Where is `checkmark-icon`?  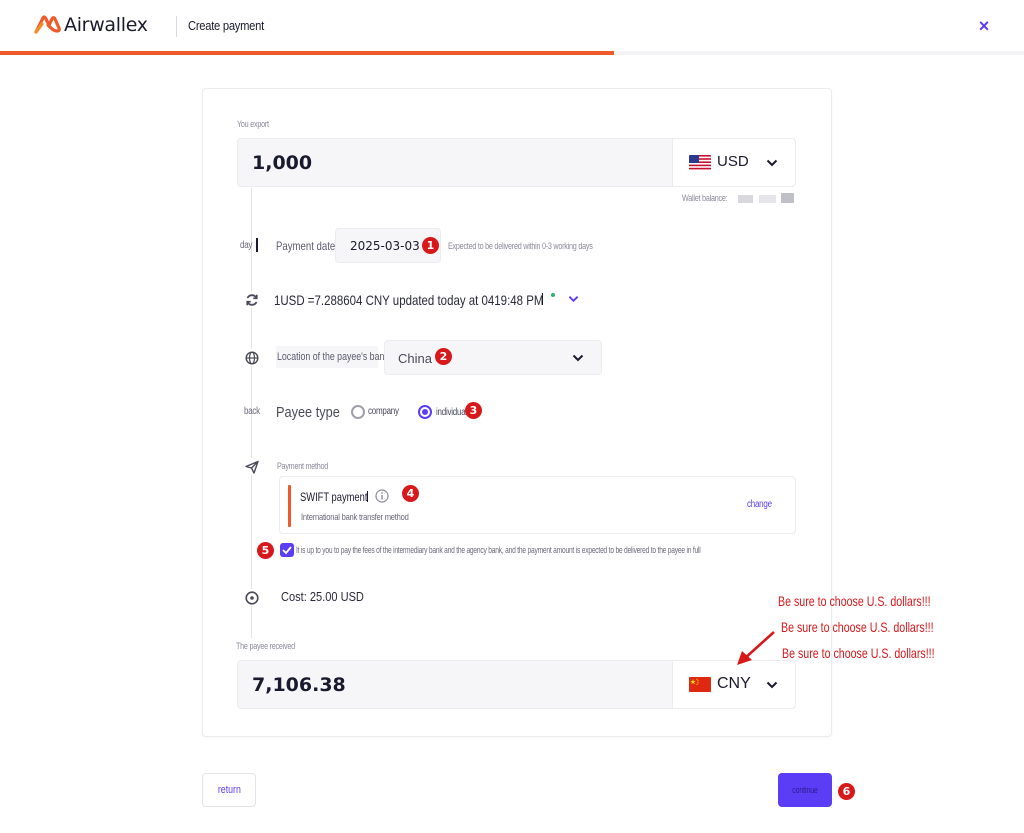
checkmark-icon is located at coordinates (287, 550).